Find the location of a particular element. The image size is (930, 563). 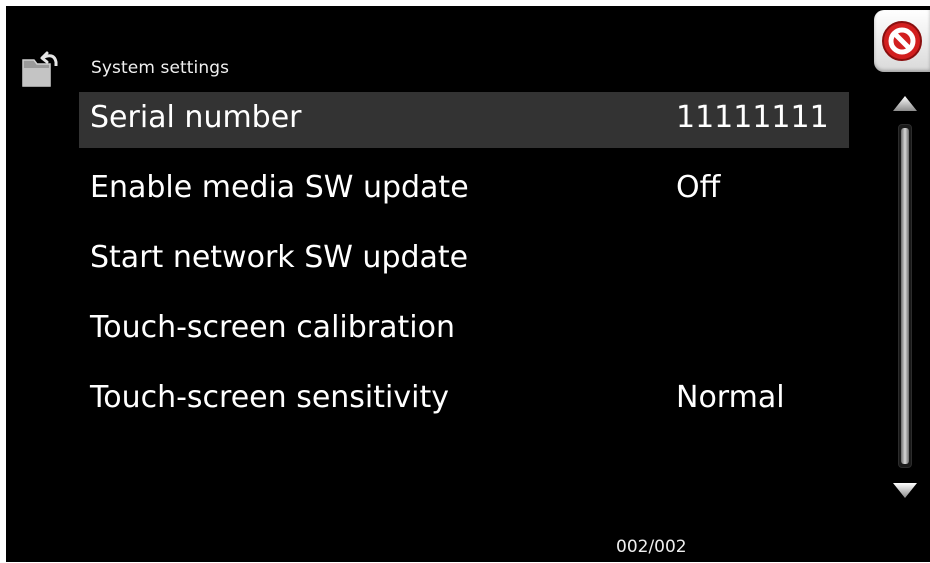

scroll-down-button is located at coordinates (905, 490).